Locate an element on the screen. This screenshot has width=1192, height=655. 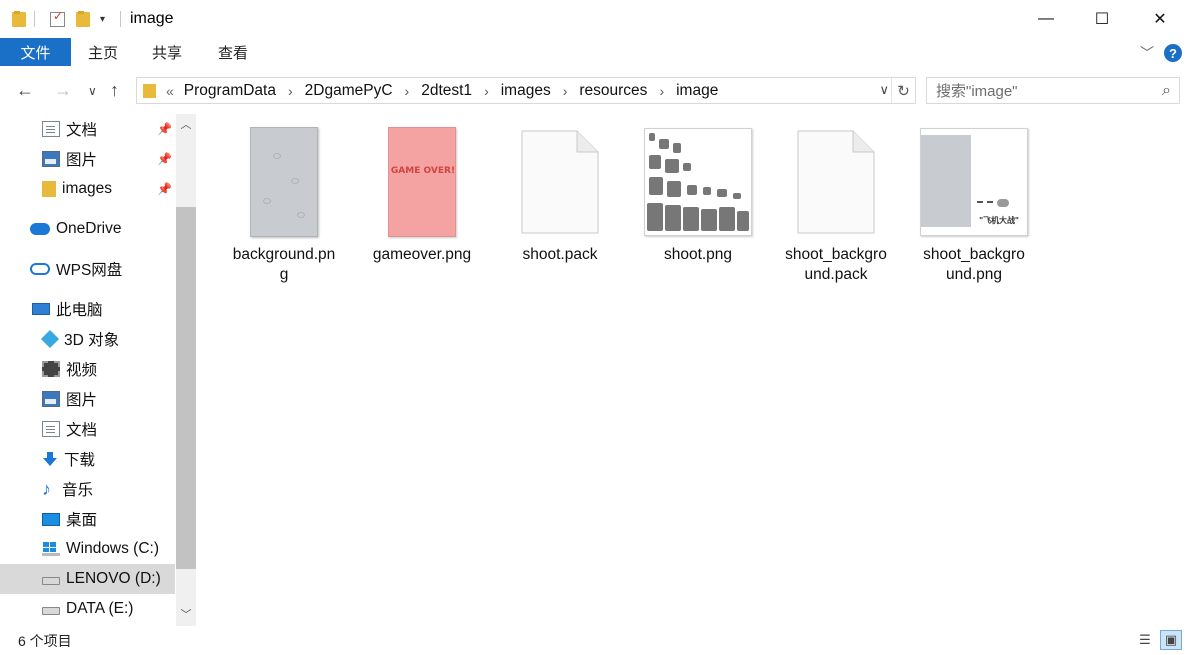
details-view-icon: ☰ is located at coordinates (1145, 640).